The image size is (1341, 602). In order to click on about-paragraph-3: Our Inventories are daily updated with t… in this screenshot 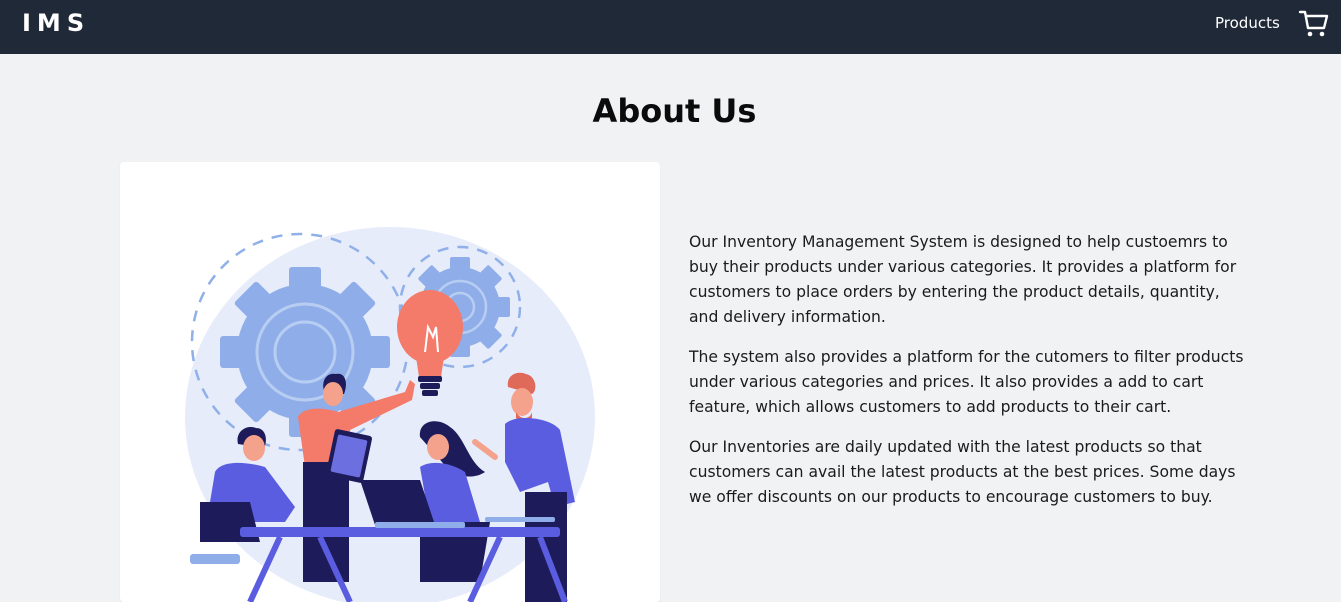, I will do `click(962, 472)`.